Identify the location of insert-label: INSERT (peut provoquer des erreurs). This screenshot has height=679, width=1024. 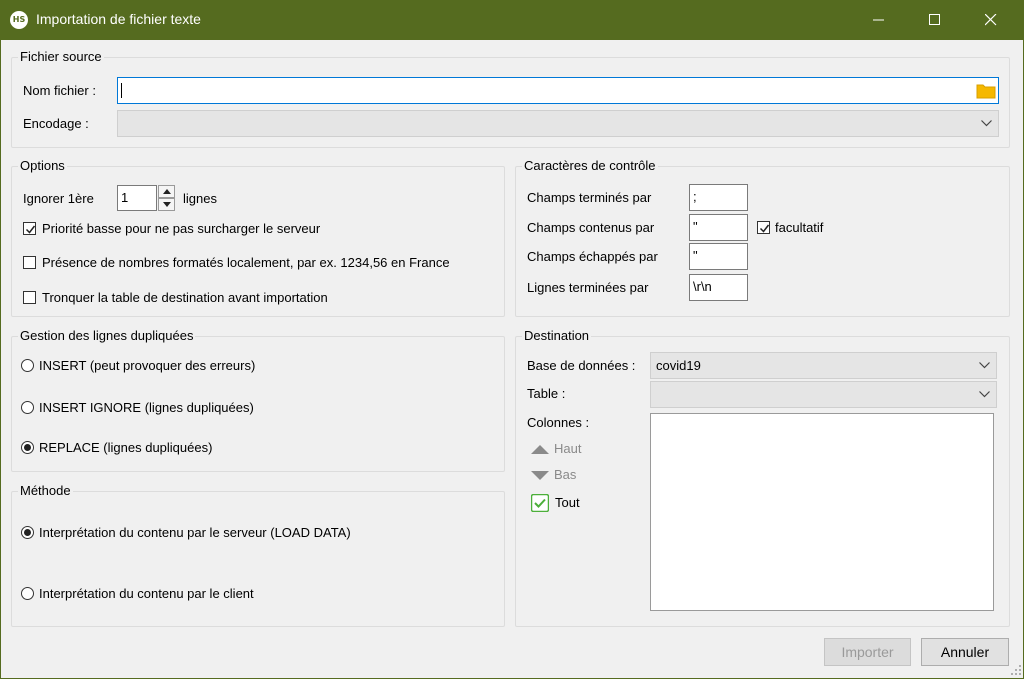
(147, 366).